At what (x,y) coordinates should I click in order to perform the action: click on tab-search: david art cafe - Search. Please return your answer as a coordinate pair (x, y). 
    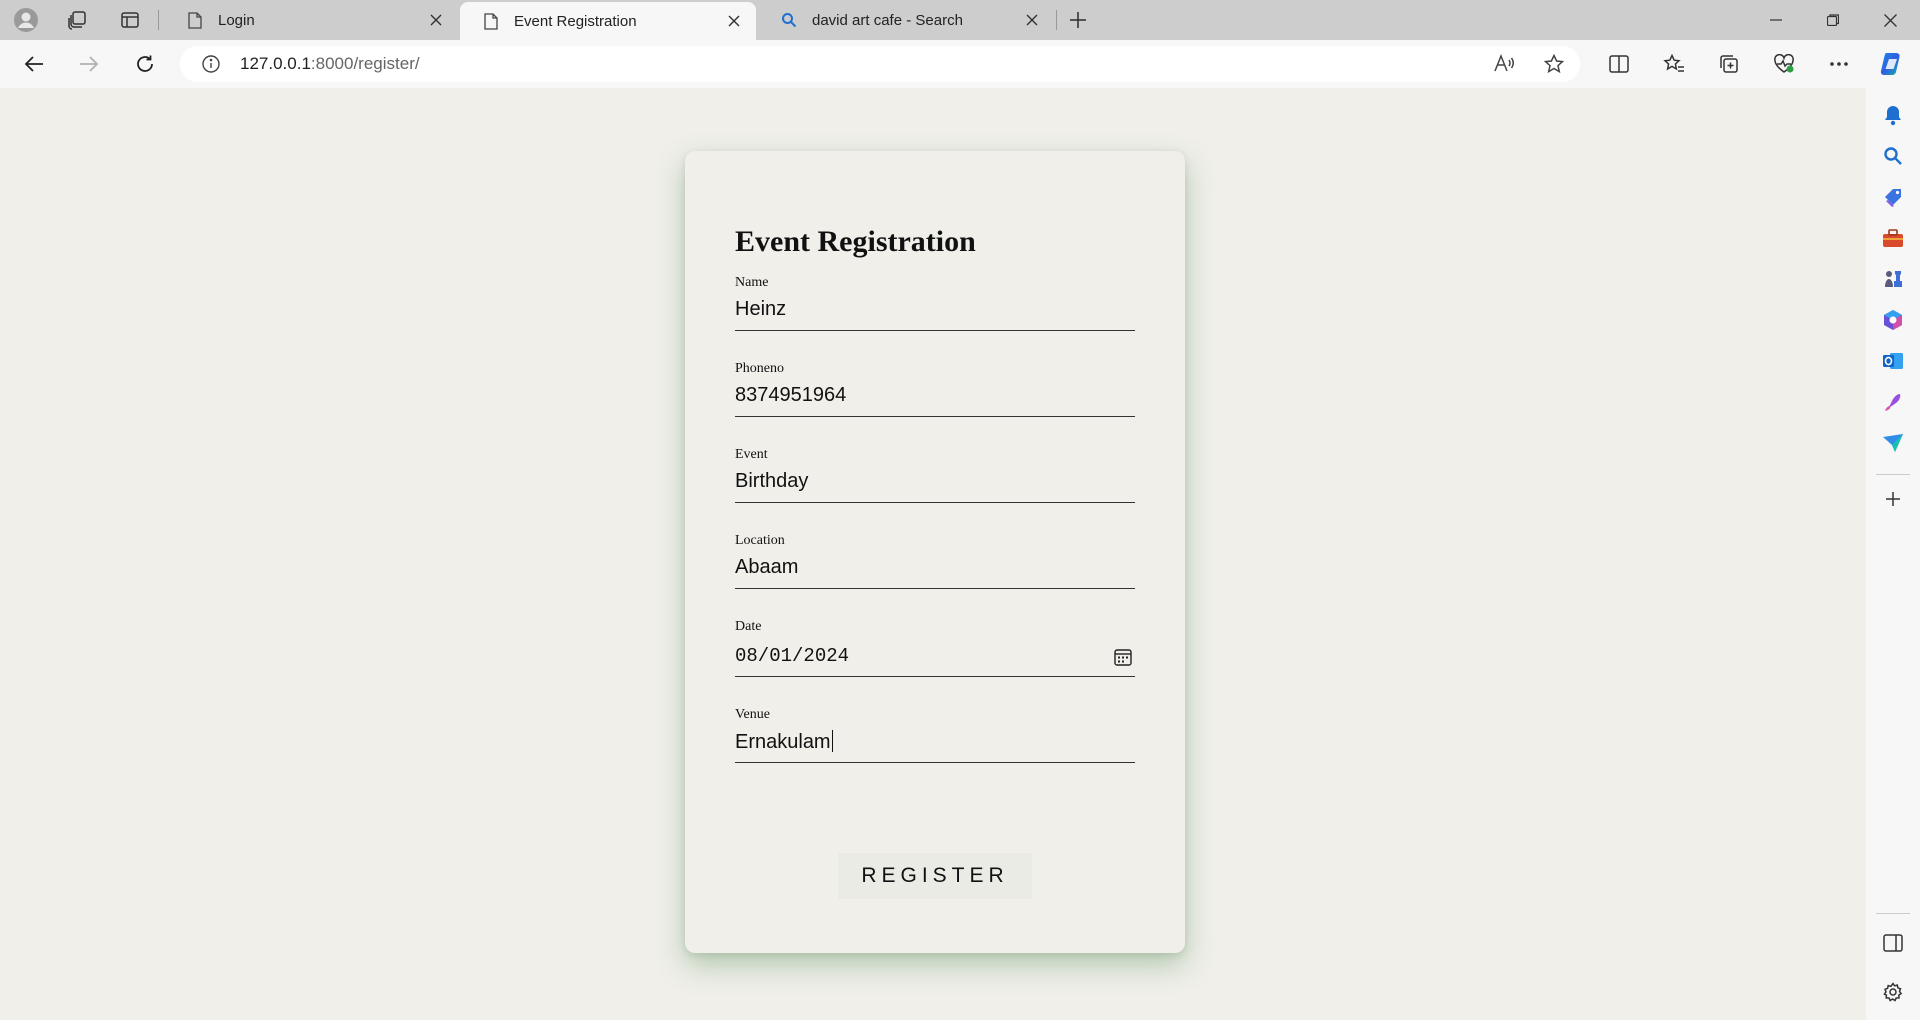
    Looking at the image, I should click on (906, 20).